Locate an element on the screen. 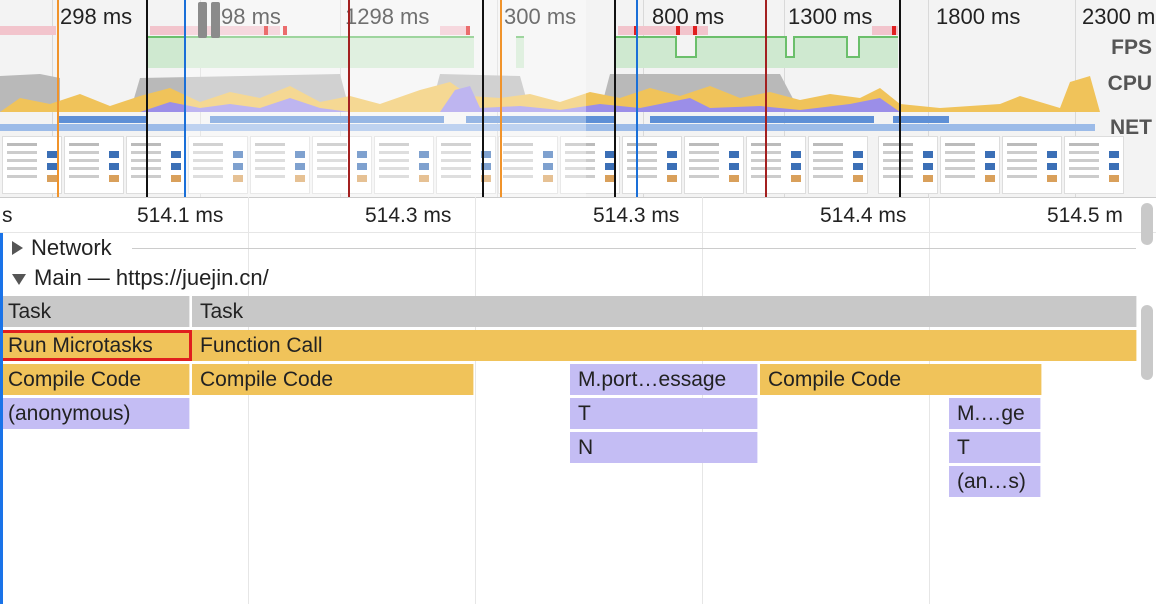 This screenshot has height=604, width=1156. overview-tick-label: 1300 ms is located at coordinates (830, 16).